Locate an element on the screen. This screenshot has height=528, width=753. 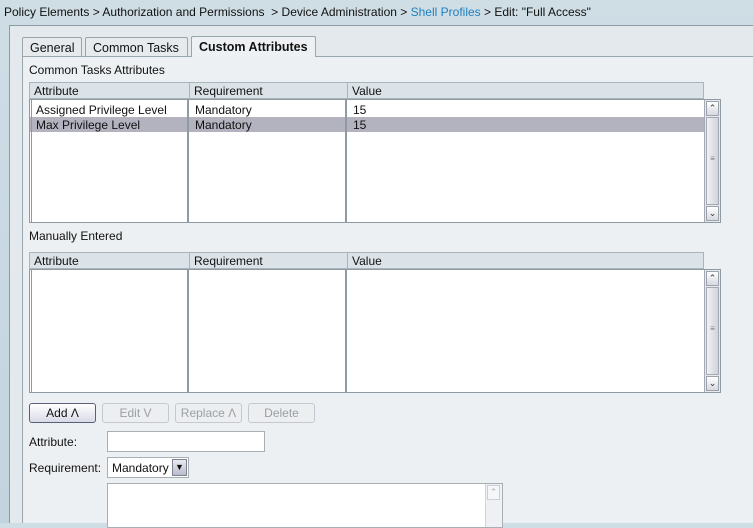
value-textarea: ⌃ is located at coordinates (305, 505).